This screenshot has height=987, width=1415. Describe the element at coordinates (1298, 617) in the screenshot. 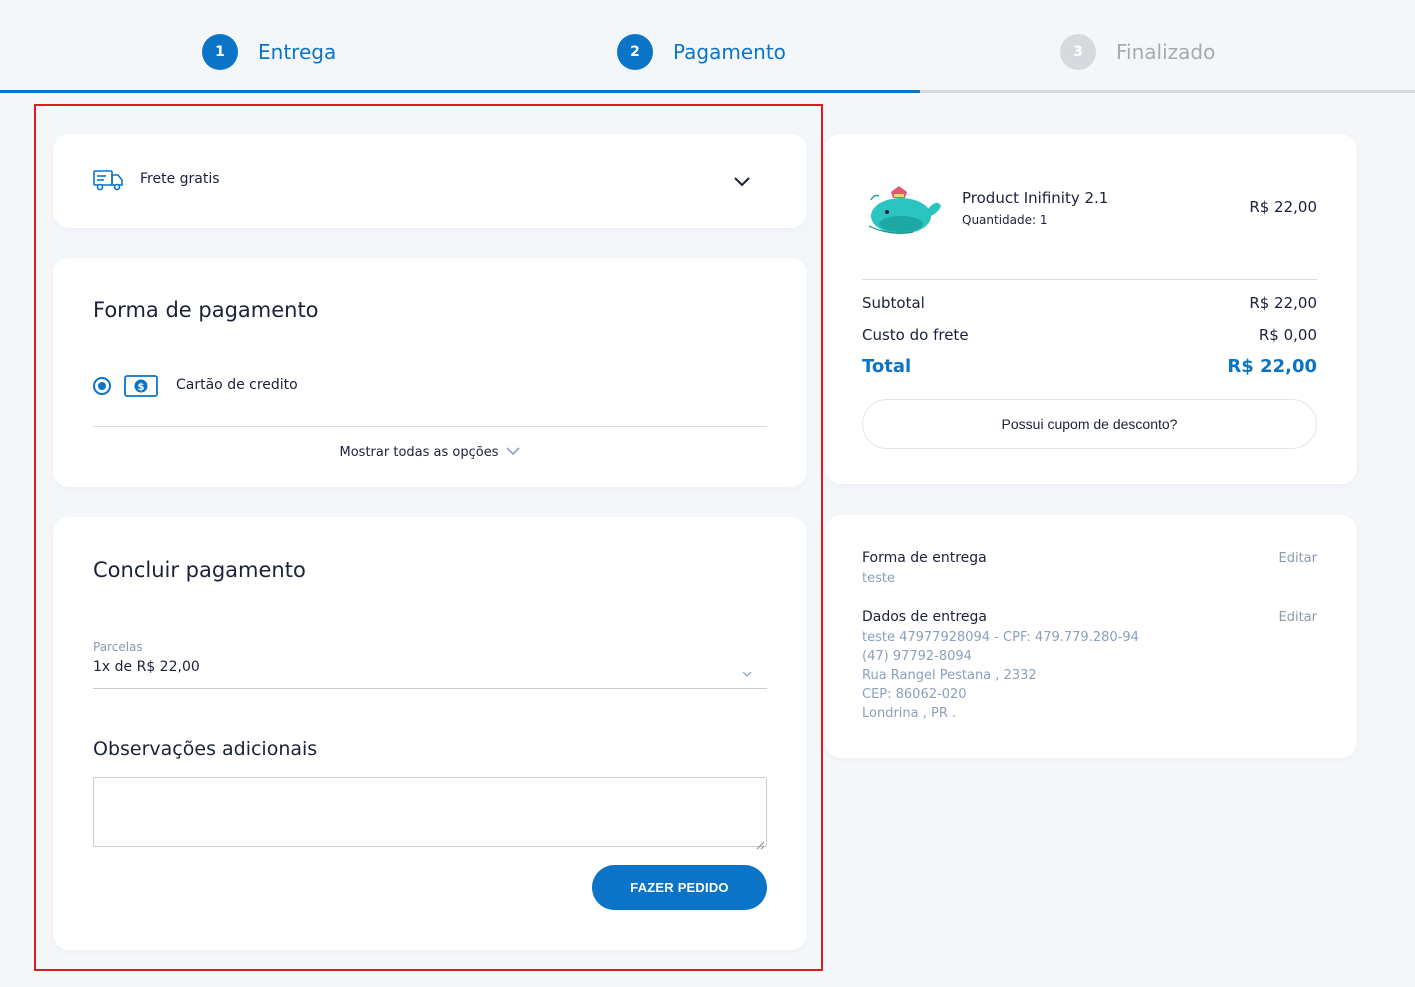

I see `edit-delivery-data-link: Editar` at that location.